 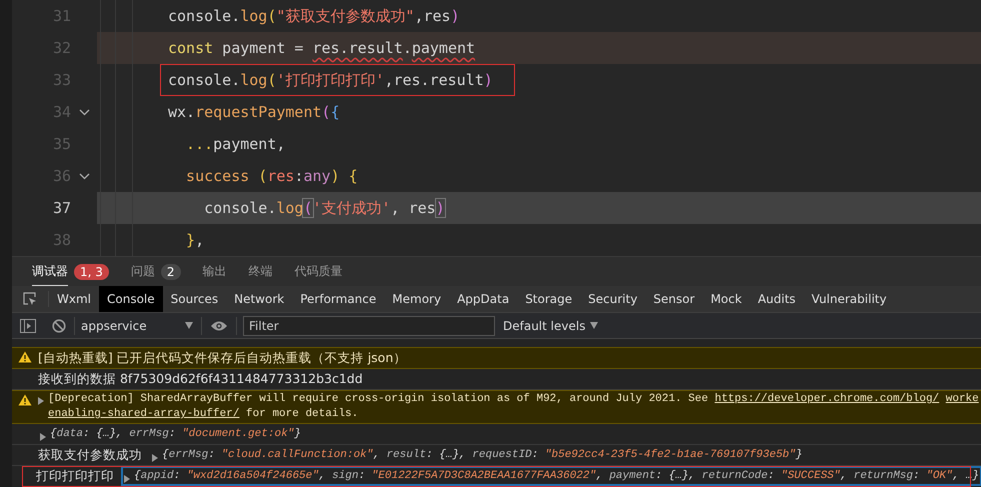 I want to click on eye-icon, so click(x=219, y=326).